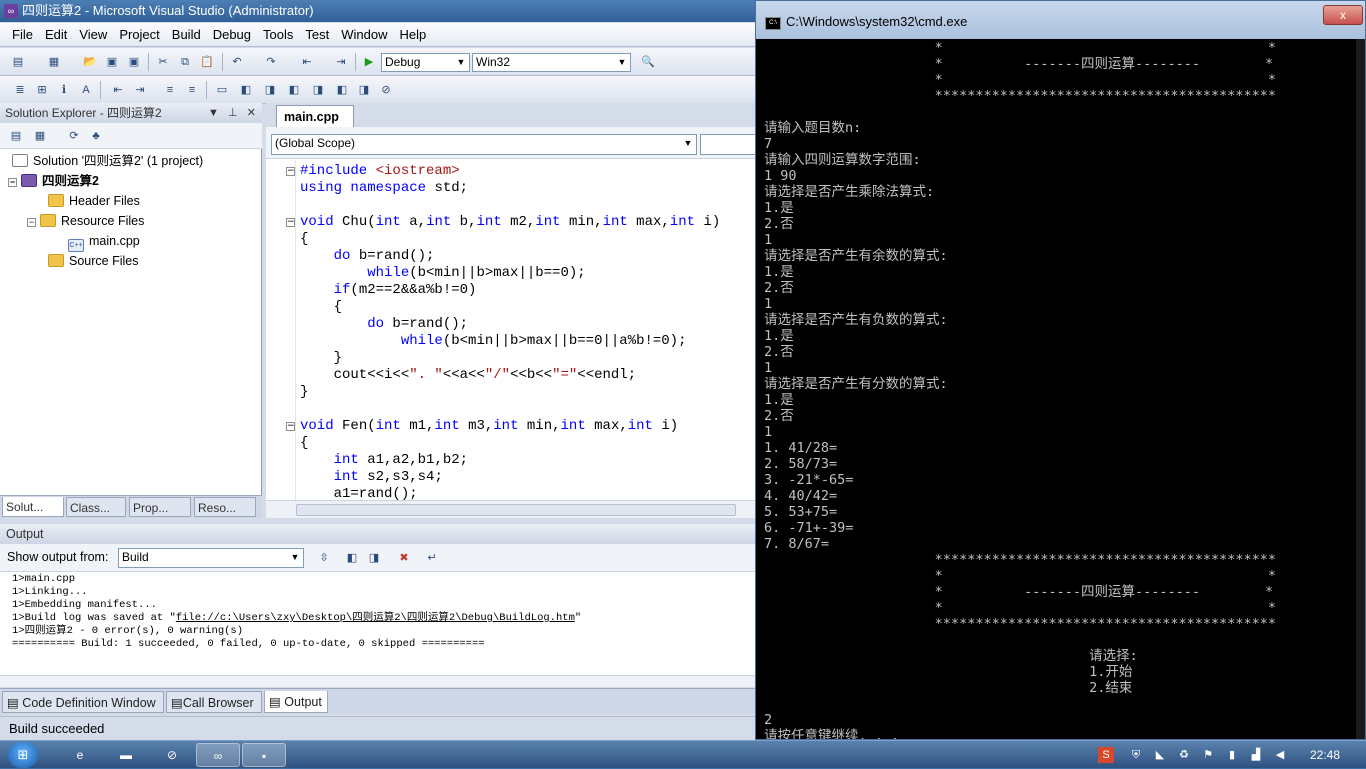  Describe the element at coordinates (352, 558) in the screenshot. I see `find-previous-message-icon: ◧` at that location.